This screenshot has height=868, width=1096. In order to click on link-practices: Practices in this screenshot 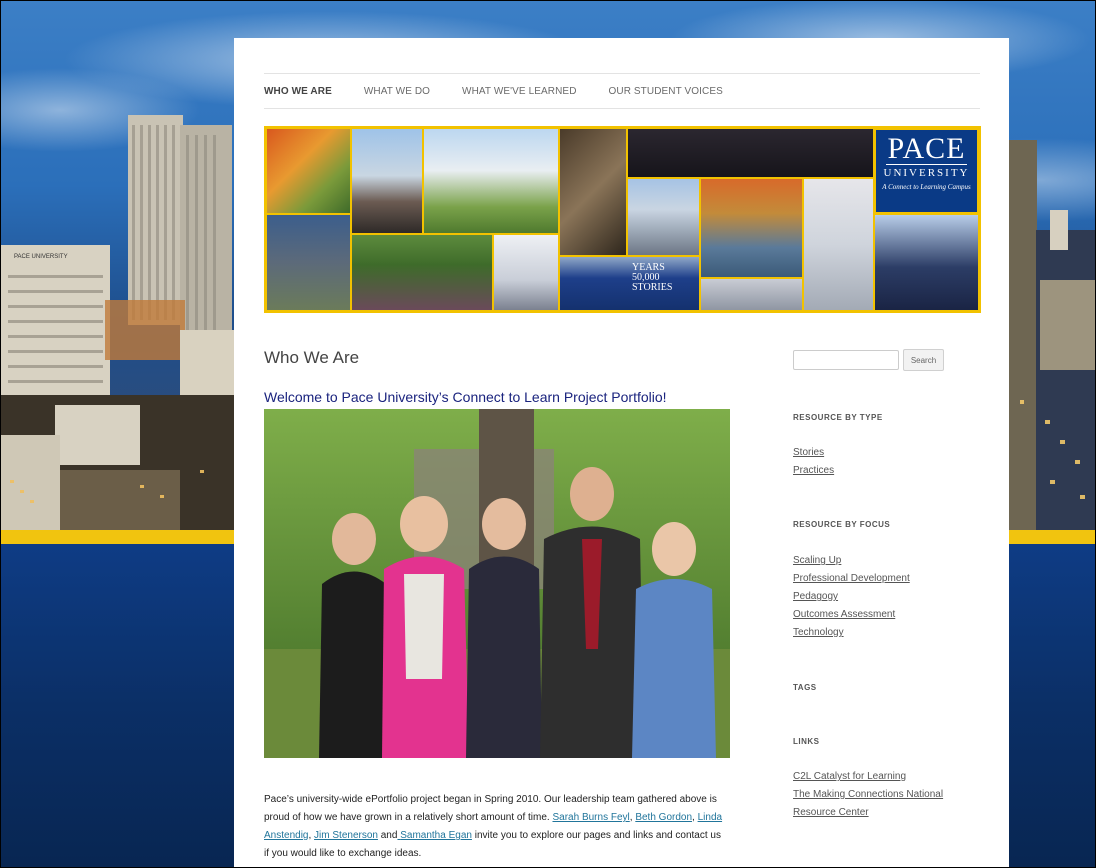, I will do `click(813, 470)`.